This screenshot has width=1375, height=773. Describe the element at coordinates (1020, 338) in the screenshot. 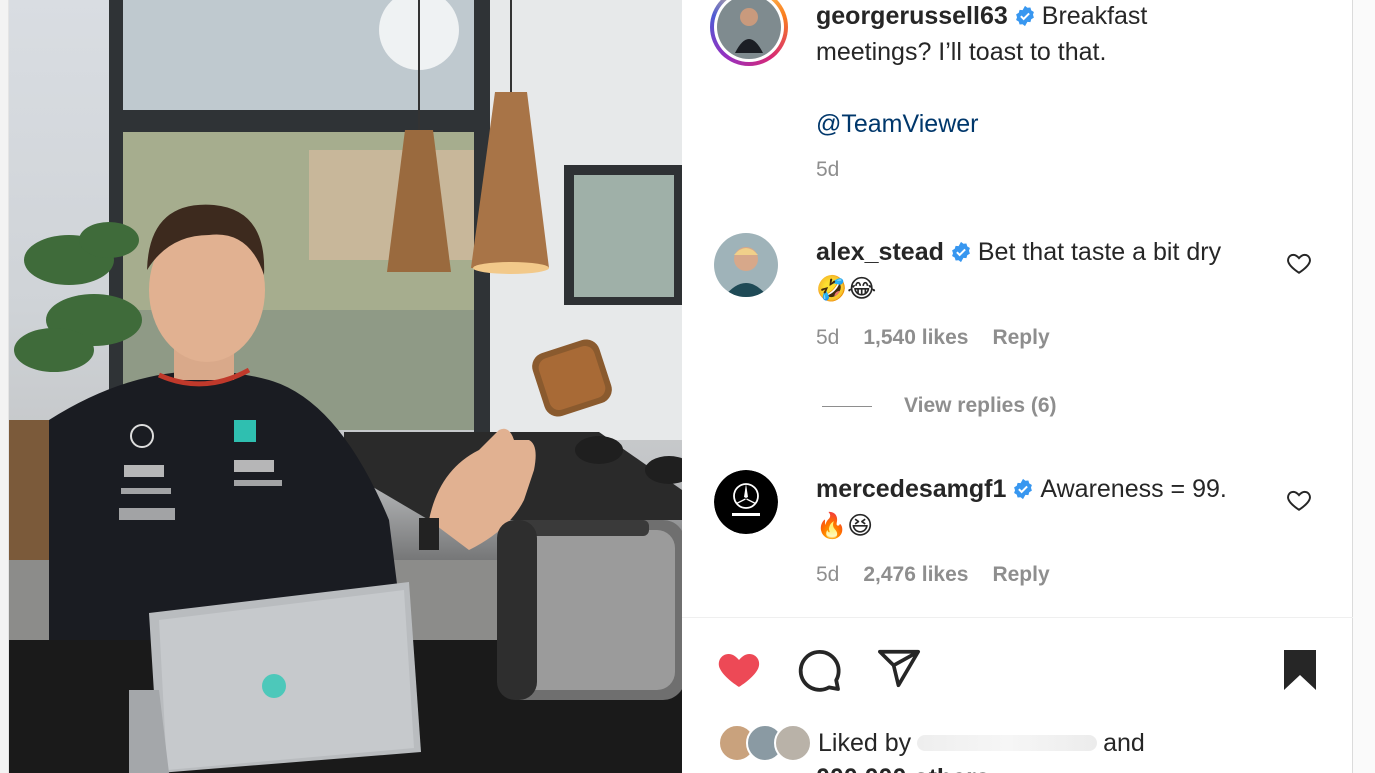

I see `comment-1-reply-button: Reply` at that location.